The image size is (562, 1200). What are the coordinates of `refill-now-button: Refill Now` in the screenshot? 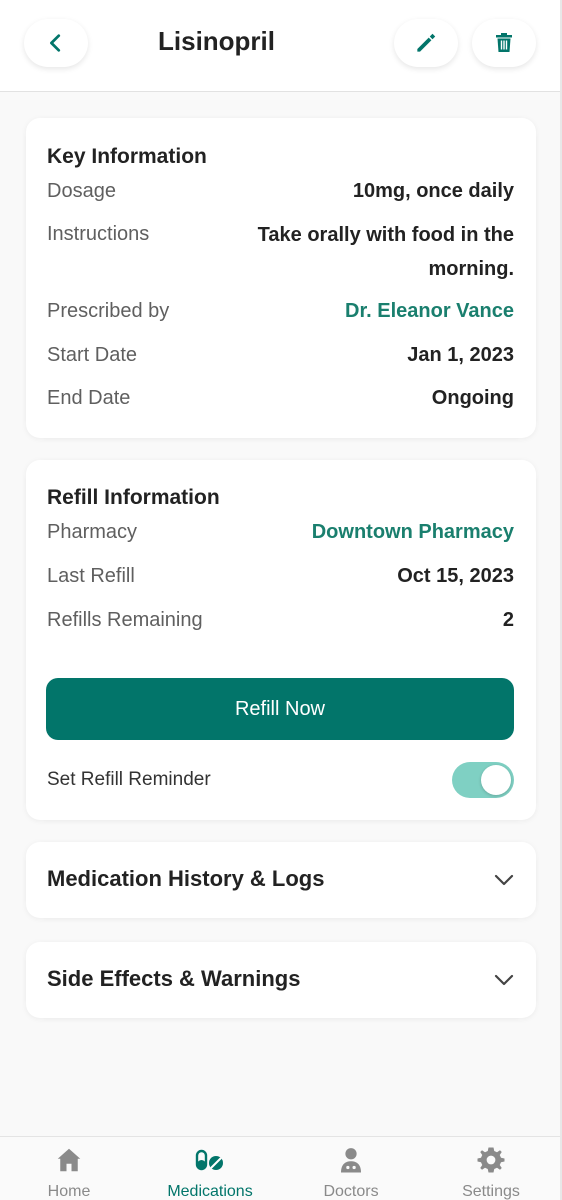 It's located at (280, 709).